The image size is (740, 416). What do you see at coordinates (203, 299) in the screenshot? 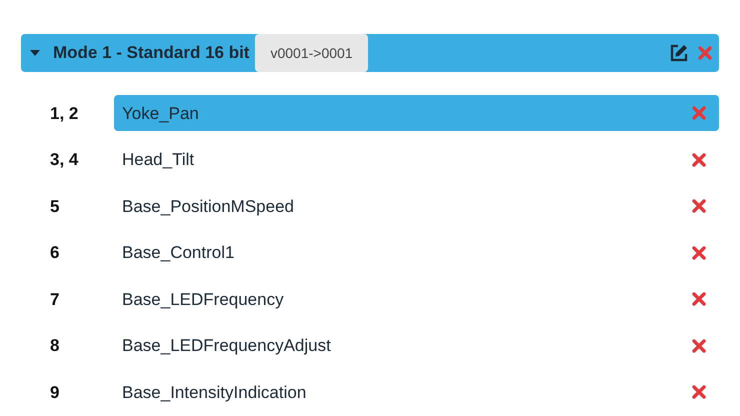
I see `channel-name: Base_LEDFrequency` at bounding box center [203, 299].